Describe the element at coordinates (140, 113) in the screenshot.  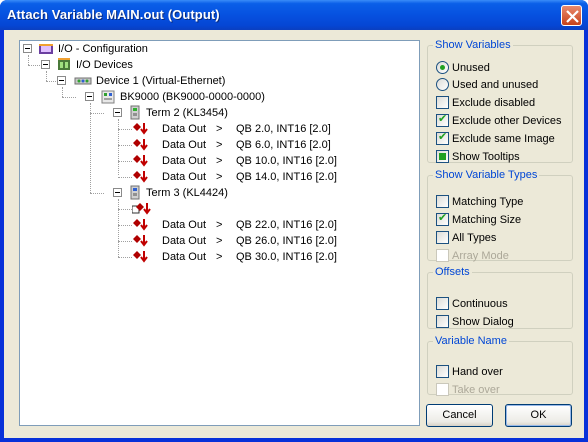
I see `tree-node-term-2: Term 2 (KL3454)` at that location.